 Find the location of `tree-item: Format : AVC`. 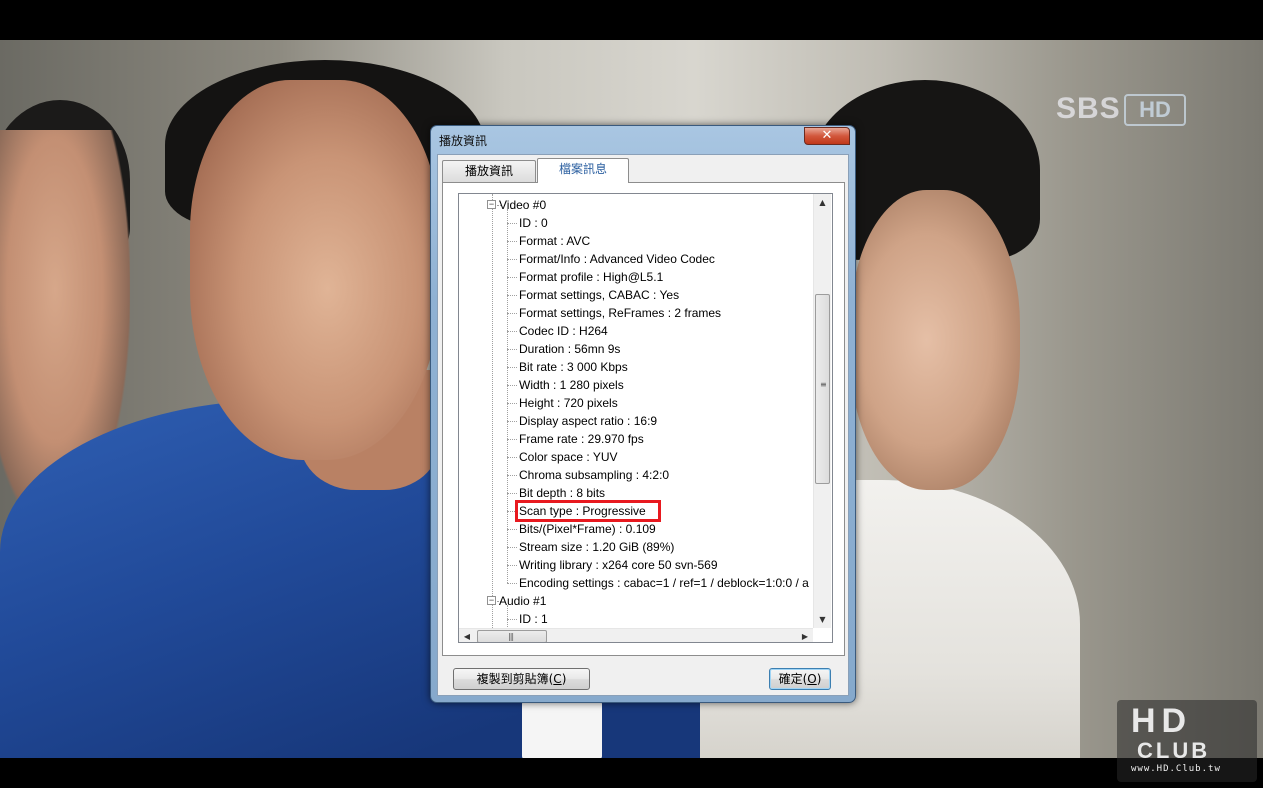

tree-item: Format : AVC is located at coordinates (554, 241).